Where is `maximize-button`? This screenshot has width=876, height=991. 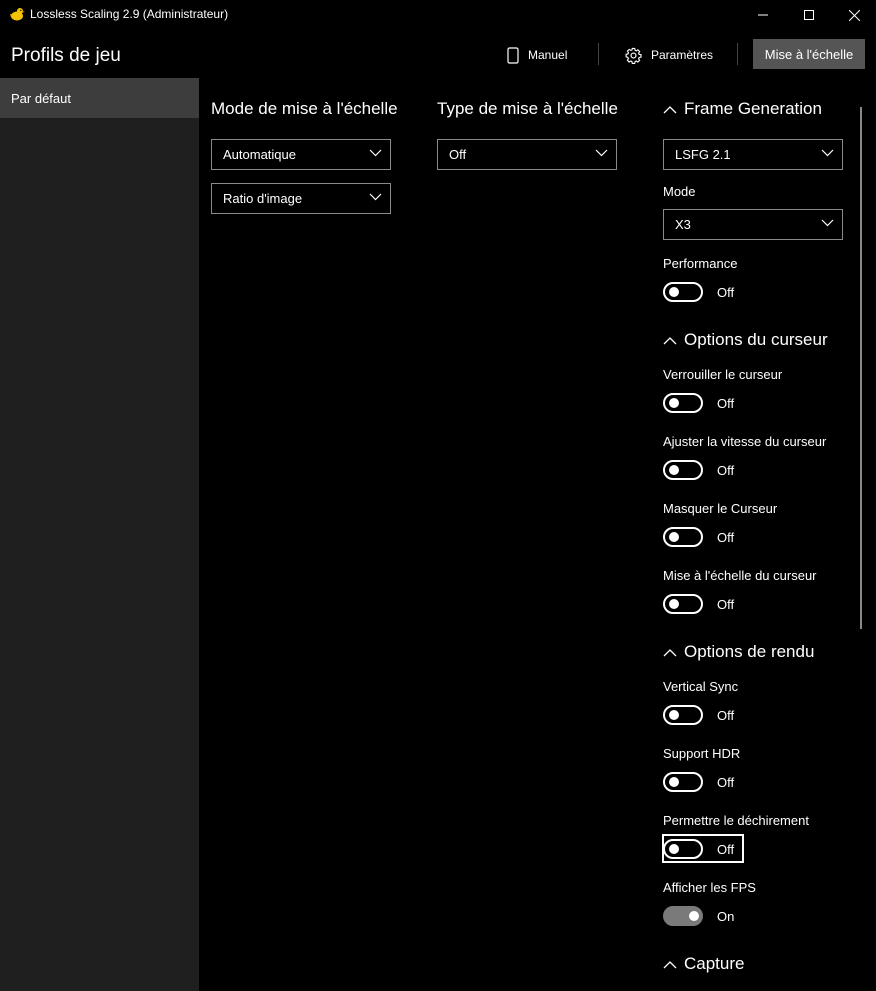
maximize-button is located at coordinates (809, 15).